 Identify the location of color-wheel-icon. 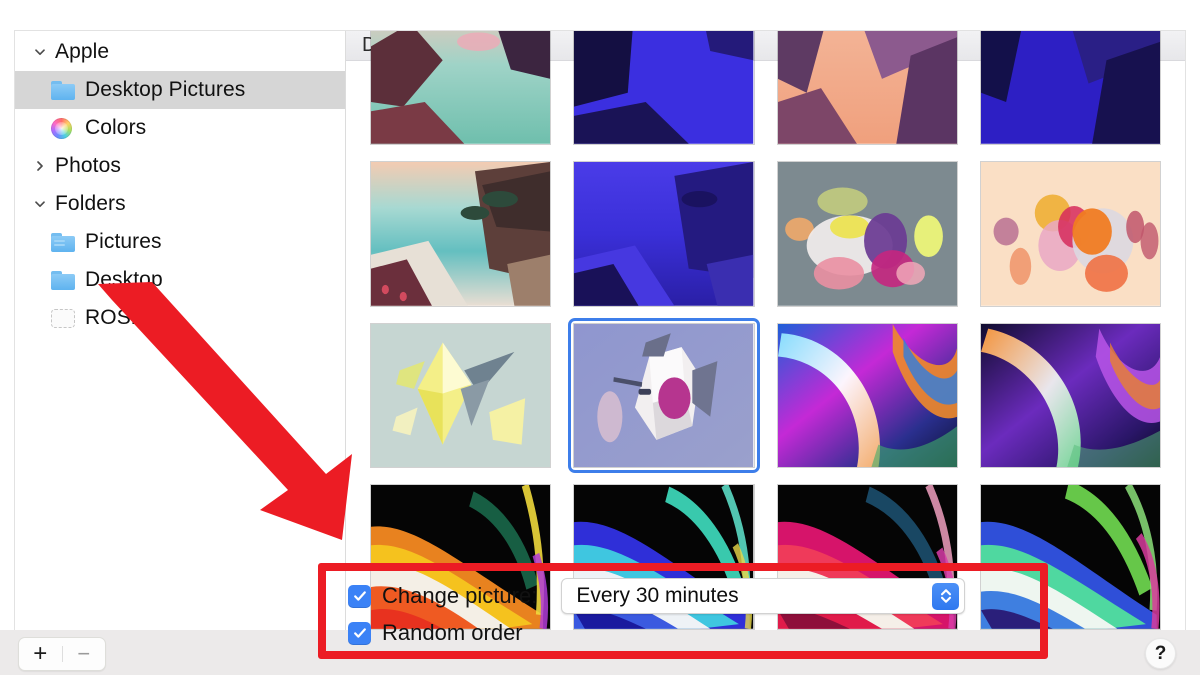
(66, 128).